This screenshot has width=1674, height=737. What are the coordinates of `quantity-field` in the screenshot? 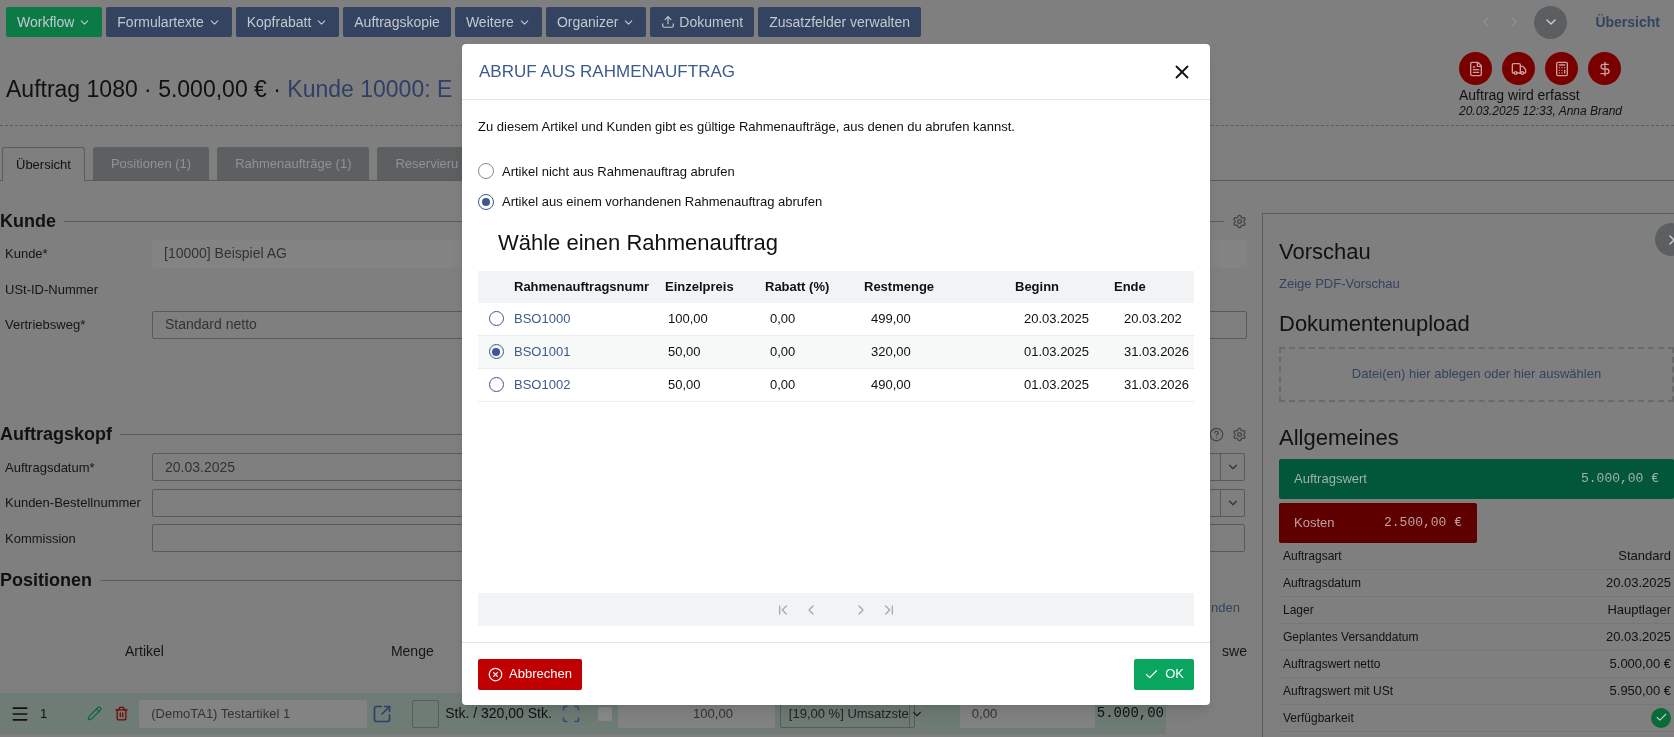 It's located at (426, 713).